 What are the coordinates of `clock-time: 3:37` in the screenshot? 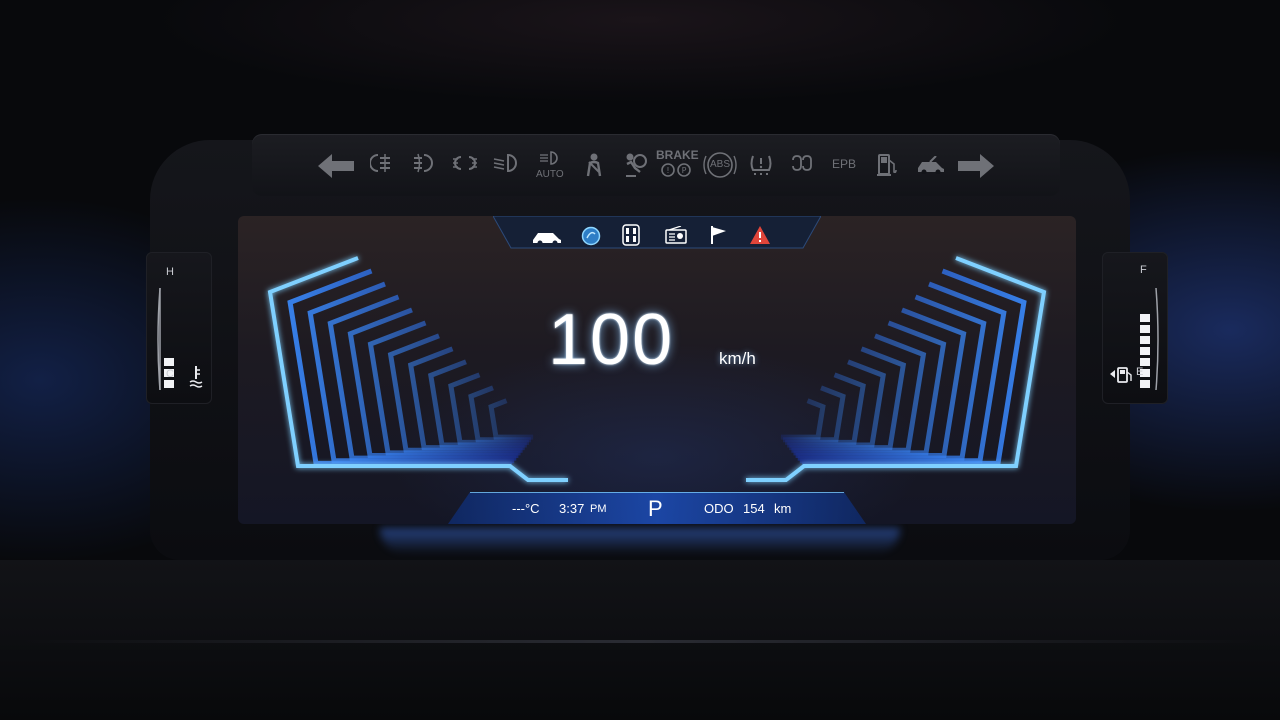 It's located at (572, 508).